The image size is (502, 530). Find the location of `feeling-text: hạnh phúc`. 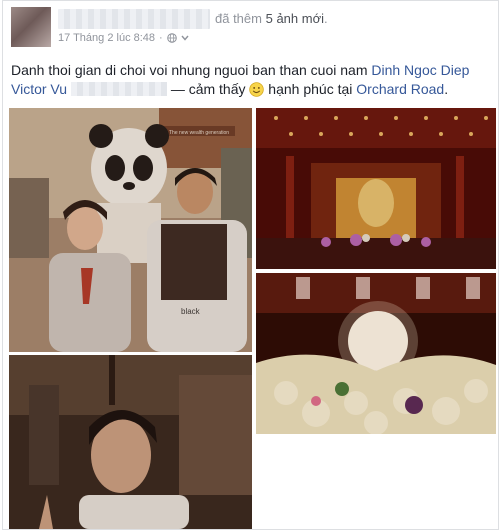

feeling-text: hạnh phúc is located at coordinates (301, 89).